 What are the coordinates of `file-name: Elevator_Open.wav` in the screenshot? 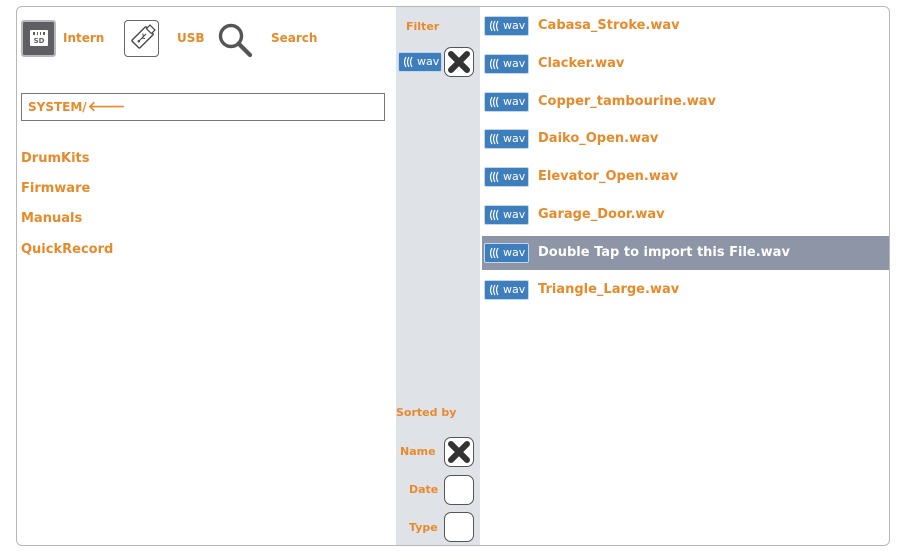 It's located at (608, 176).